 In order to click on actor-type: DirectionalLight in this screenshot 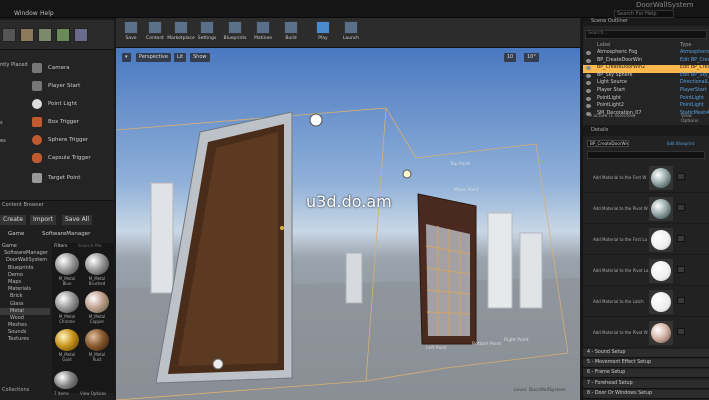, I will do `click(694, 82)`.